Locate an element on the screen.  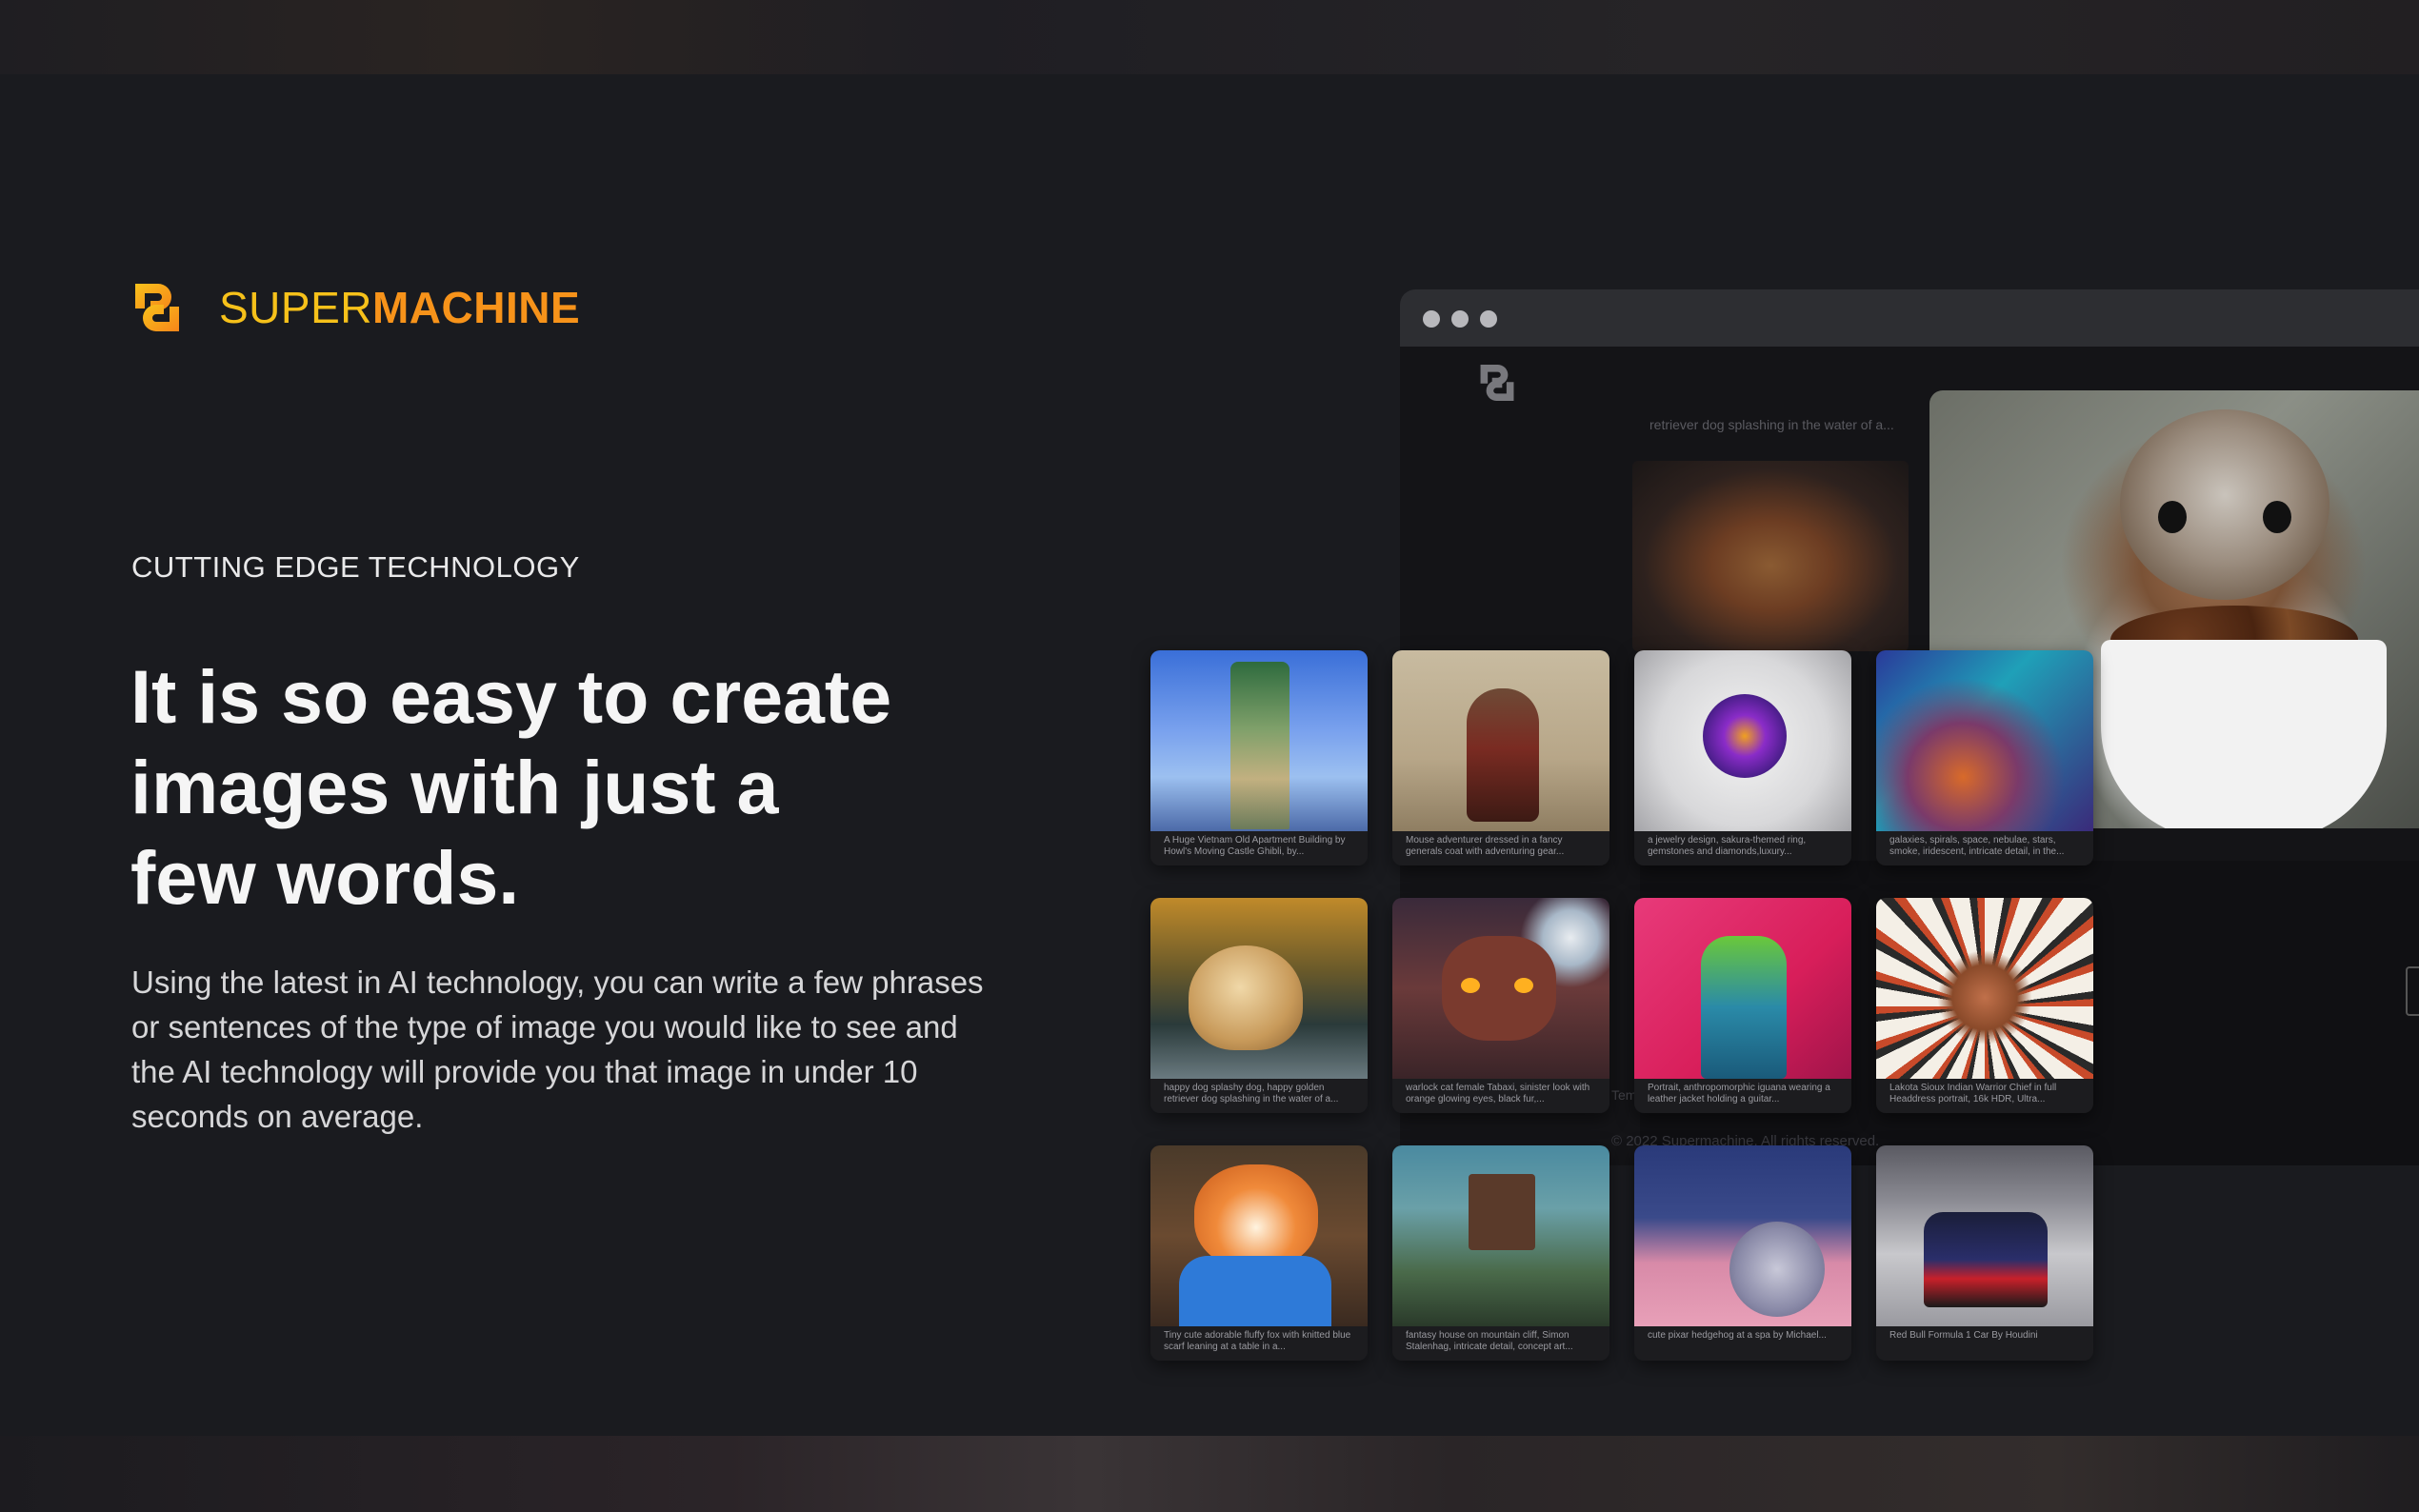
squirrel-head is located at coordinates (2224, 504).